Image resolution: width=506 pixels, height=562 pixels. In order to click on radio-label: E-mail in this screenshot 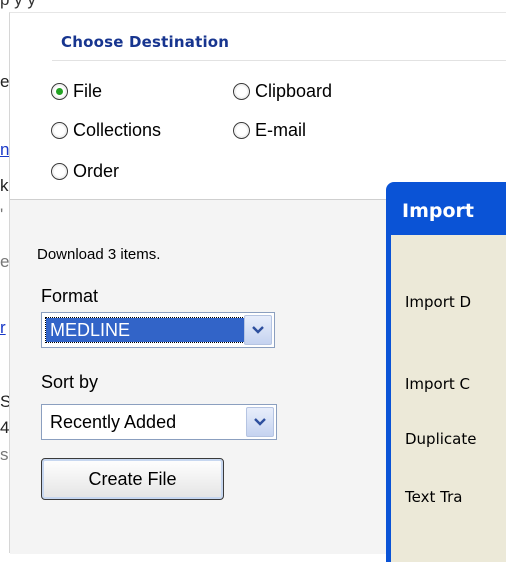, I will do `click(281, 130)`.